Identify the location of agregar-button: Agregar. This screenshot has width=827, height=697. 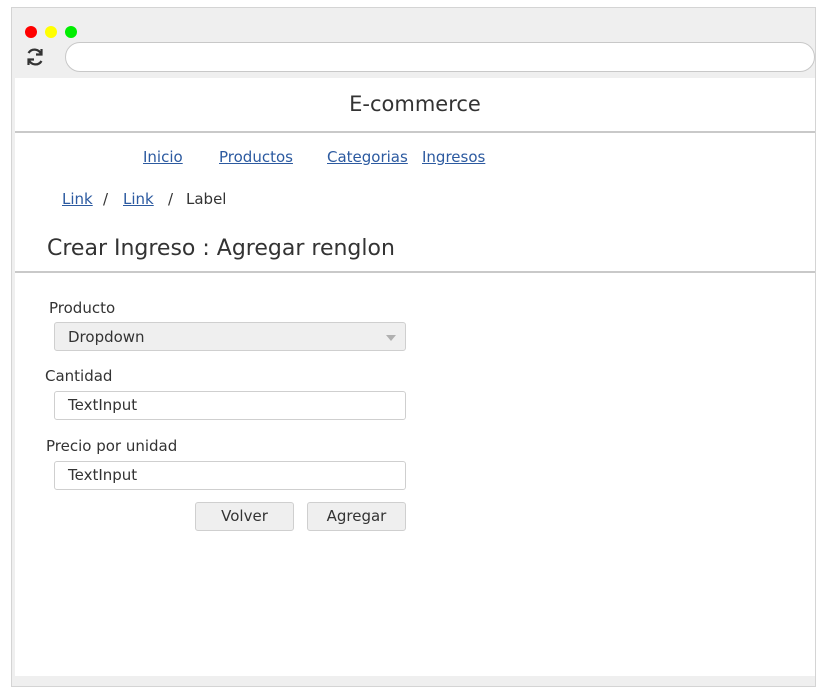
(356, 516).